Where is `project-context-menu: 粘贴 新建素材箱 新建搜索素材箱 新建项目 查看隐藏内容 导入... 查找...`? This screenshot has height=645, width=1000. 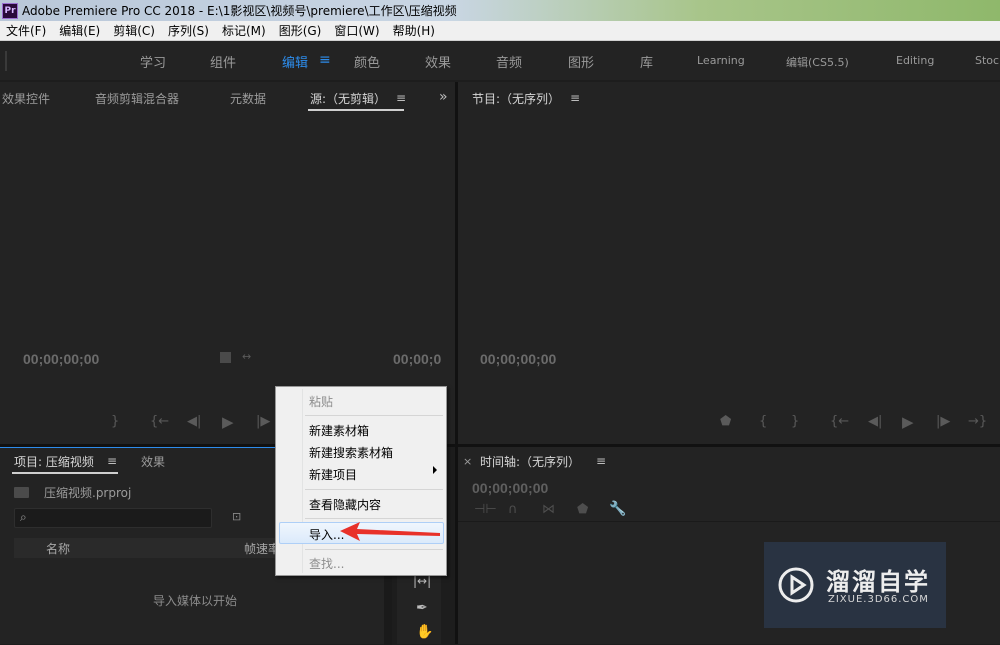
project-context-menu: 粘贴 新建素材箱 新建搜索素材箱 新建项目 查看隐藏内容 导入... 查找... is located at coordinates (361, 481).